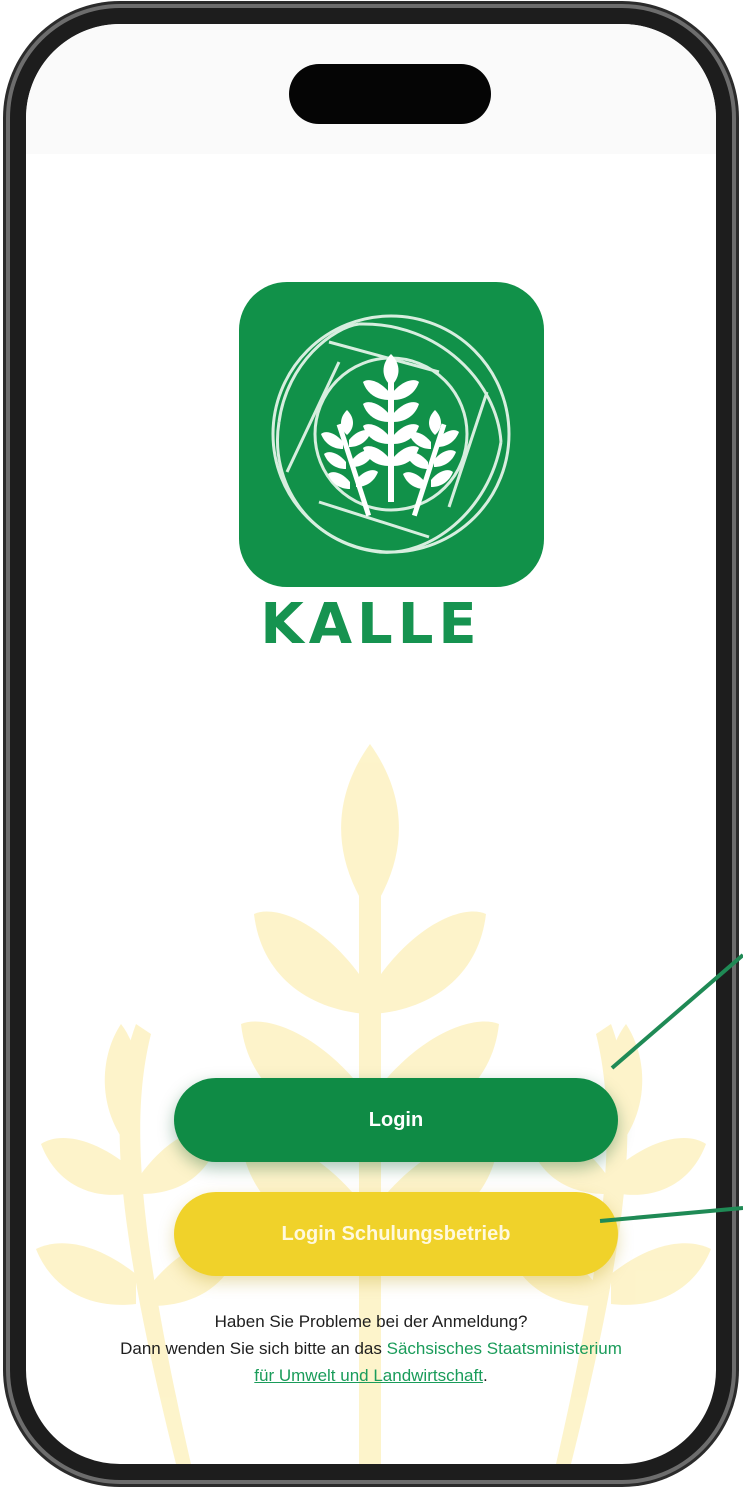  Describe the element at coordinates (368, 1375) in the screenshot. I see `ministry-link-part2: für Umwelt und Landwirtschaft` at that location.